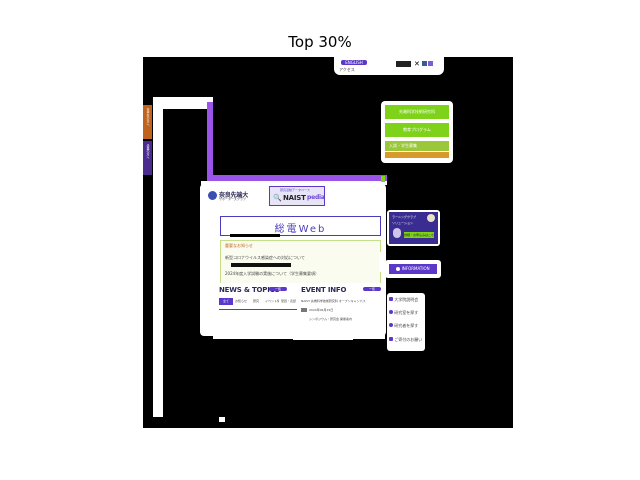 The height and width of the screenshot is (480, 640). Describe the element at coordinates (417, 64) in the screenshot. I see `x-icon: ✕` at that location.